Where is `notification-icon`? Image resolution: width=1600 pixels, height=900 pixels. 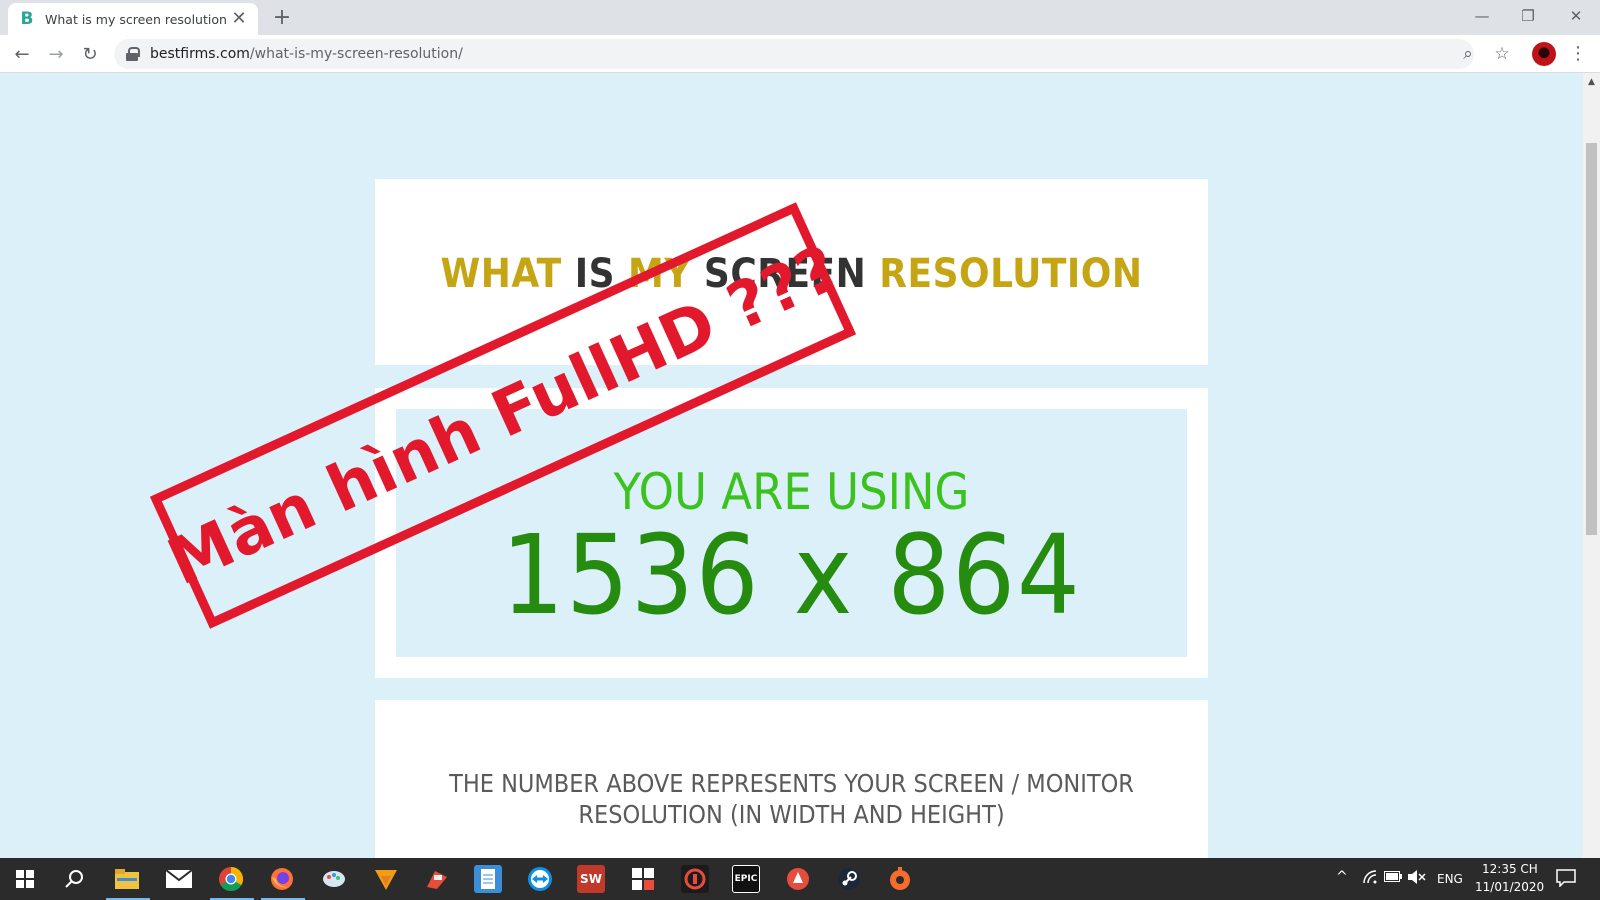 notification-icon is located at coordinates (1566, 879).